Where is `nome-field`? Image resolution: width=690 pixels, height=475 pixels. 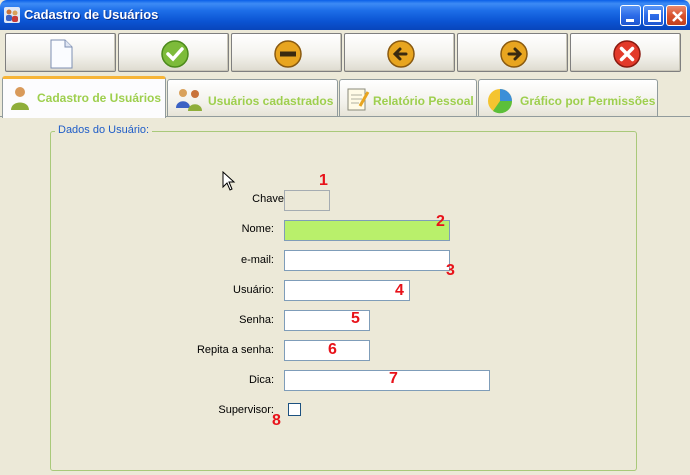
nome-field is located at coordinates (367, 230).